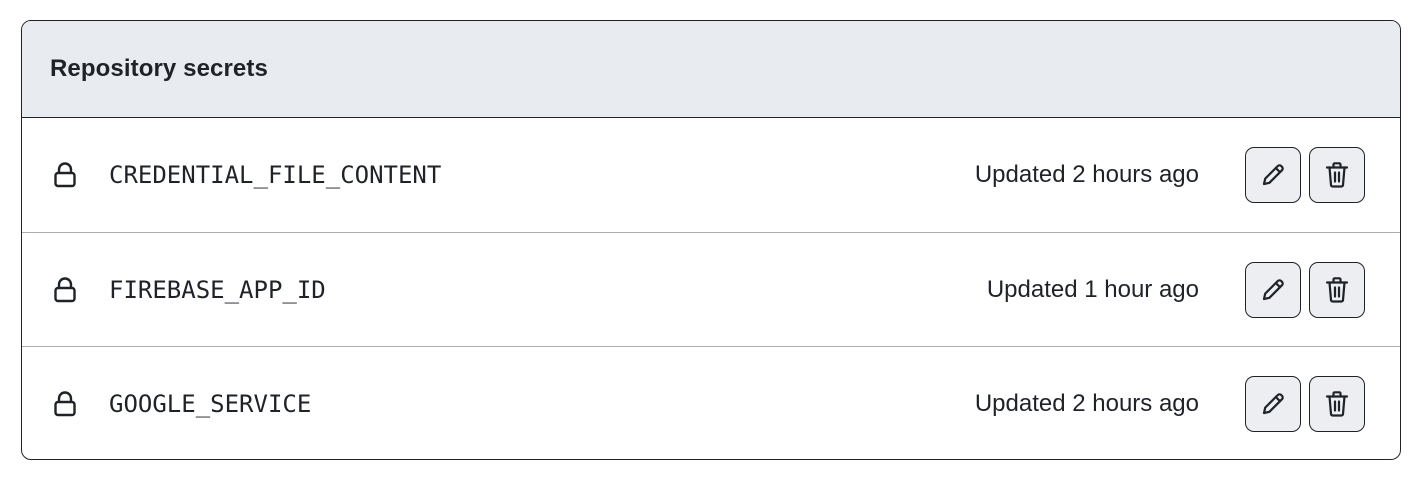 The image size is (1422, 484). I want to click on secret-name: GOOGLE_SERVICE, so click(210, 403).